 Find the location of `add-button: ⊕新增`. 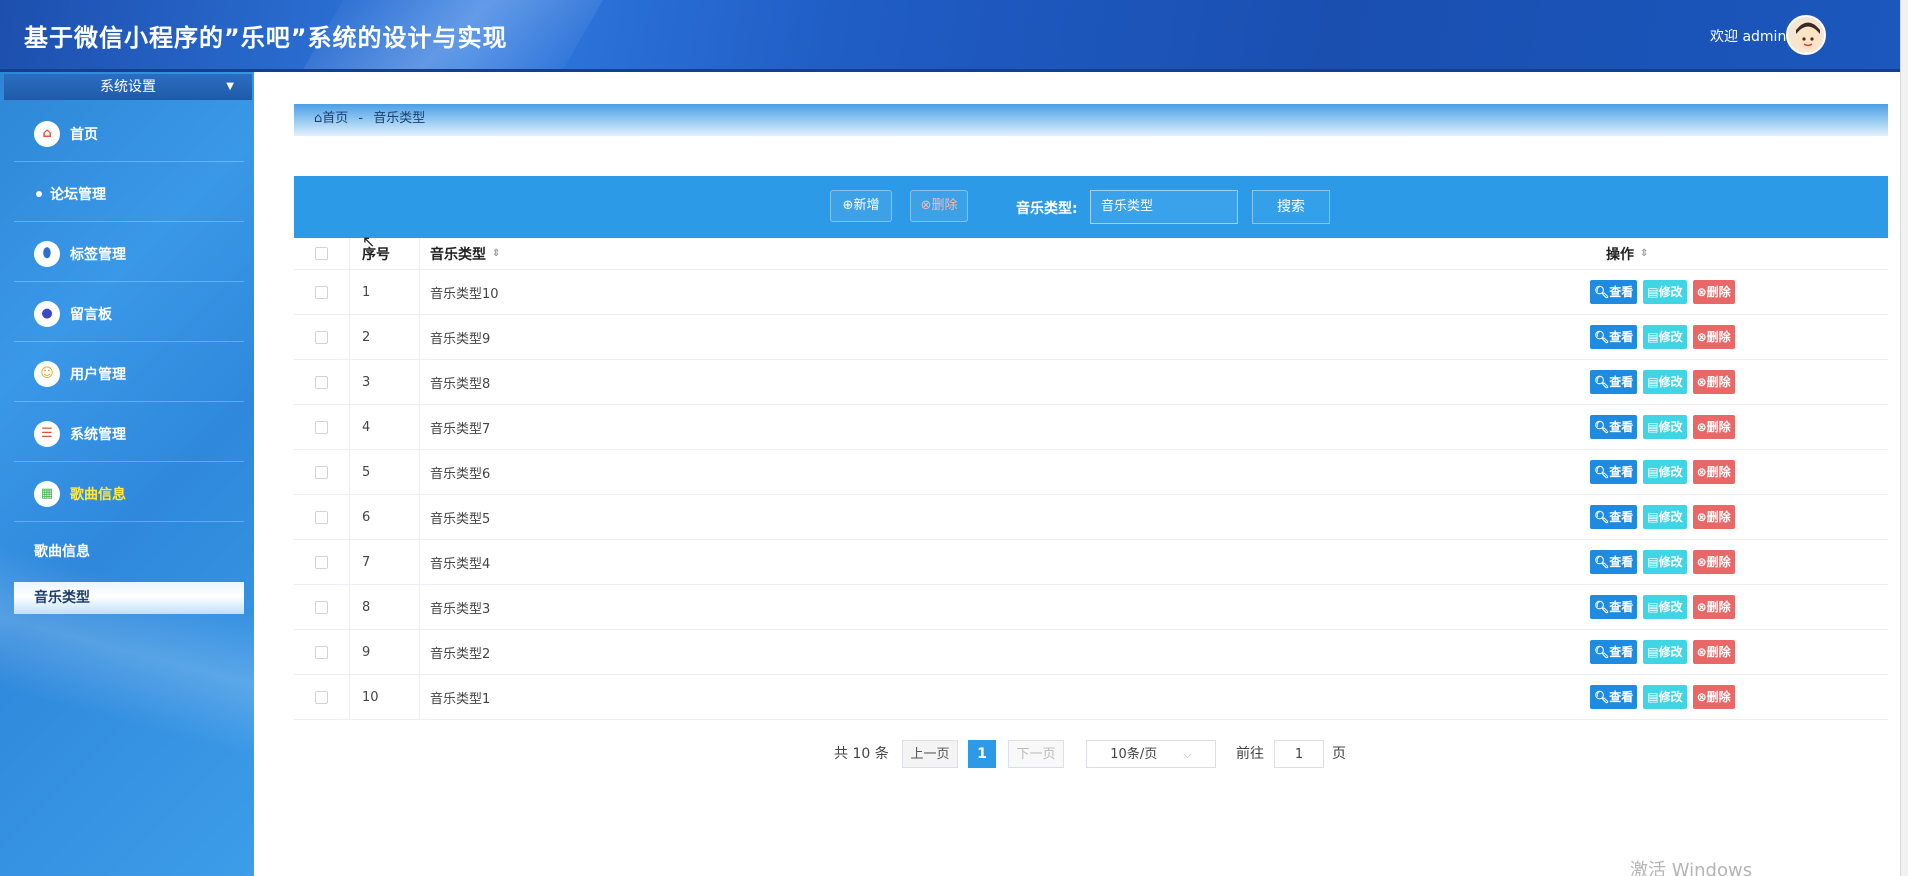

add-button: ⊕新增 is located at coordinates (861, 206).